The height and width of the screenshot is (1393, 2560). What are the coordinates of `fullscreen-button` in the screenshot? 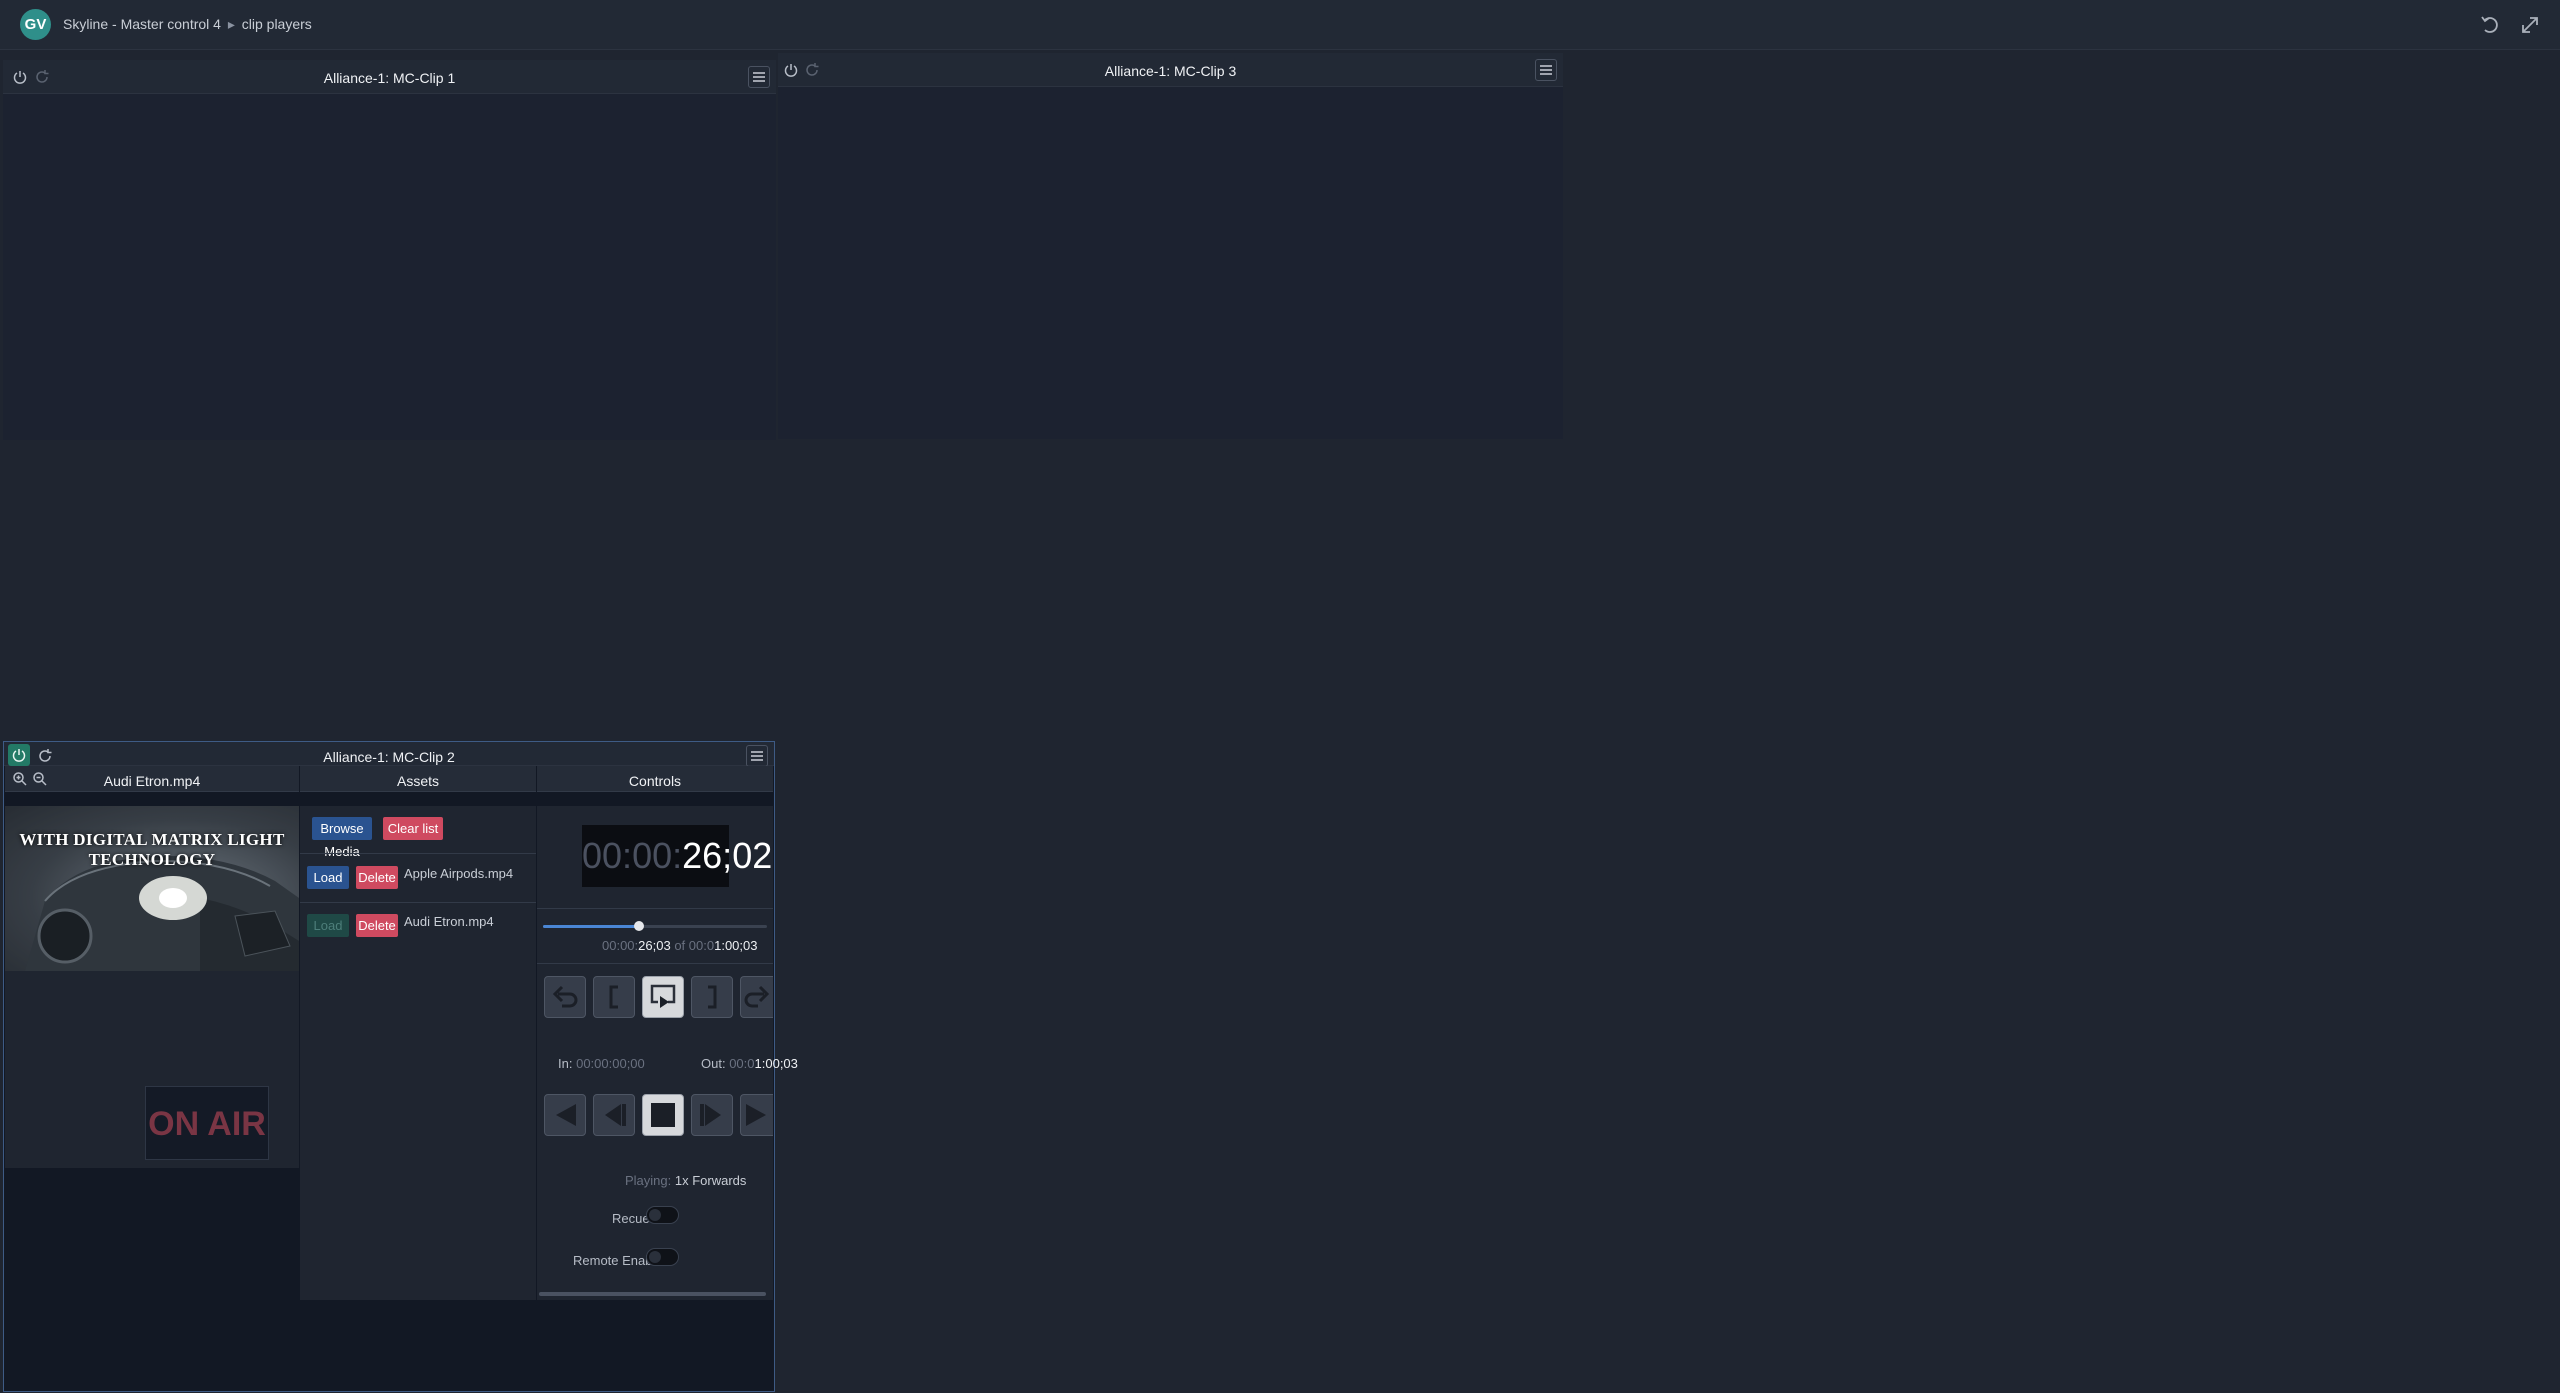 It's located at (2530, 25).